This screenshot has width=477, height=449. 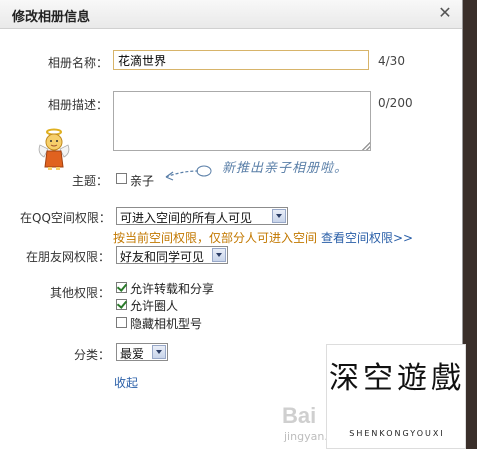 I want to click on name-counter: 4/30, so click(x=391, y=61).